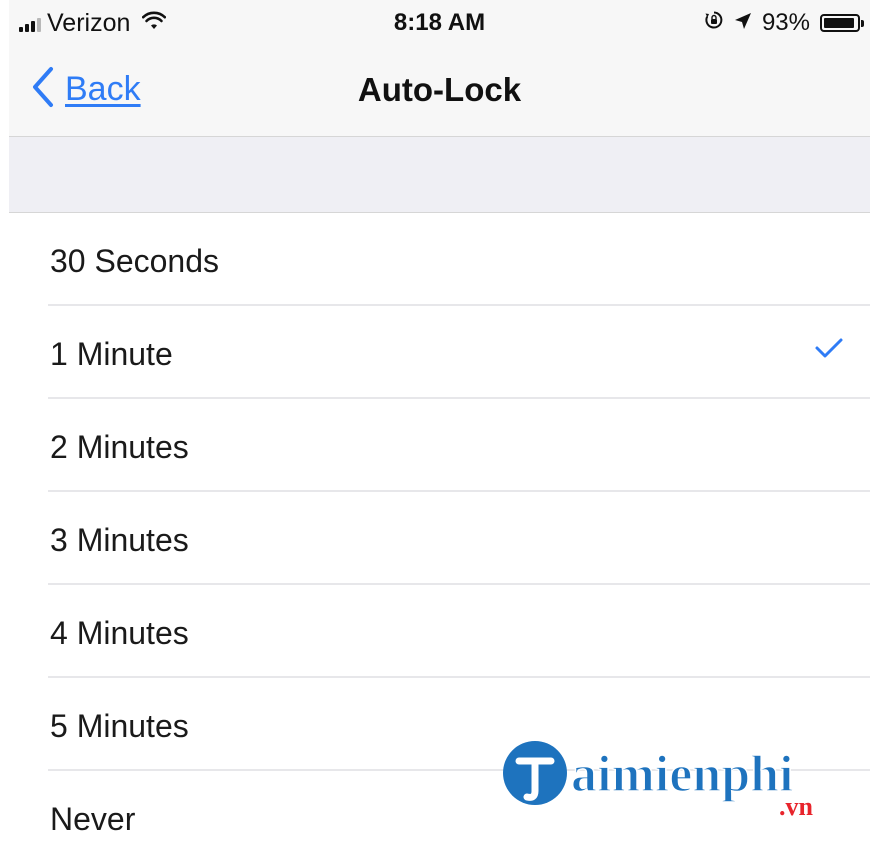  I want to click on option-label: Never, so click(93, 819).